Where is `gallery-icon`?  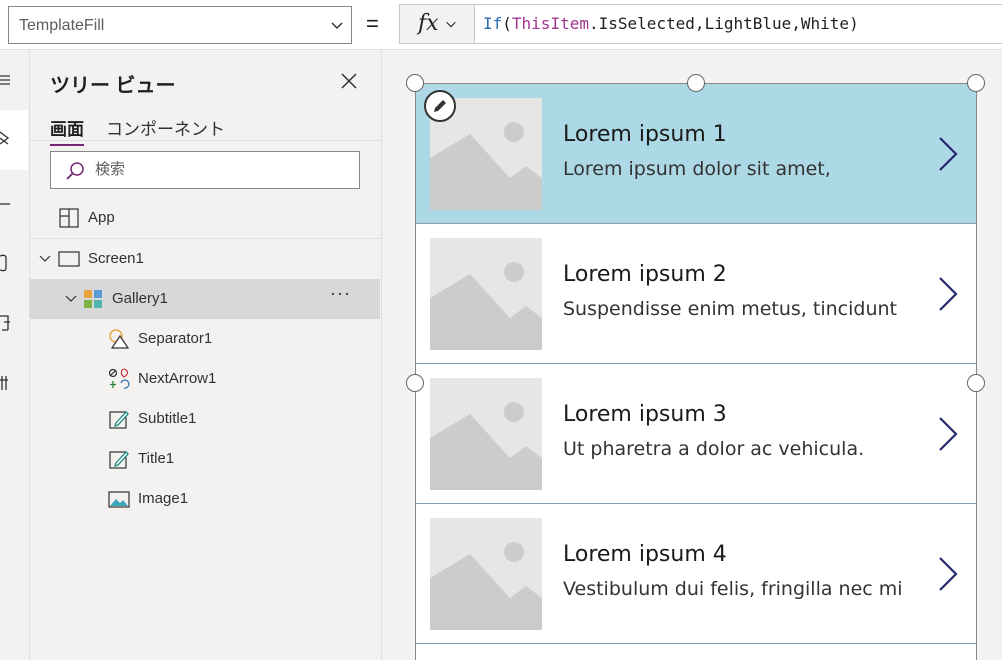
gallery-icon is located at coordinates (93, 299).